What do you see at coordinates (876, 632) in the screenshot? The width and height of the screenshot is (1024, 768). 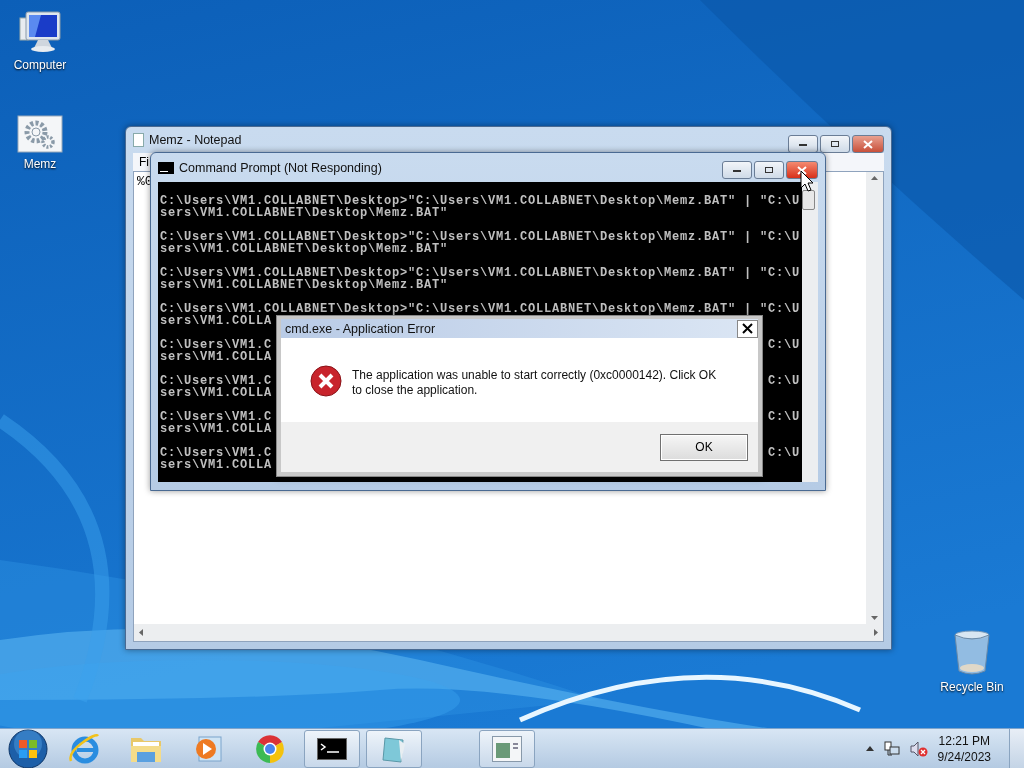 I see `right-arrow-icon` at bounding box center [876, 632].